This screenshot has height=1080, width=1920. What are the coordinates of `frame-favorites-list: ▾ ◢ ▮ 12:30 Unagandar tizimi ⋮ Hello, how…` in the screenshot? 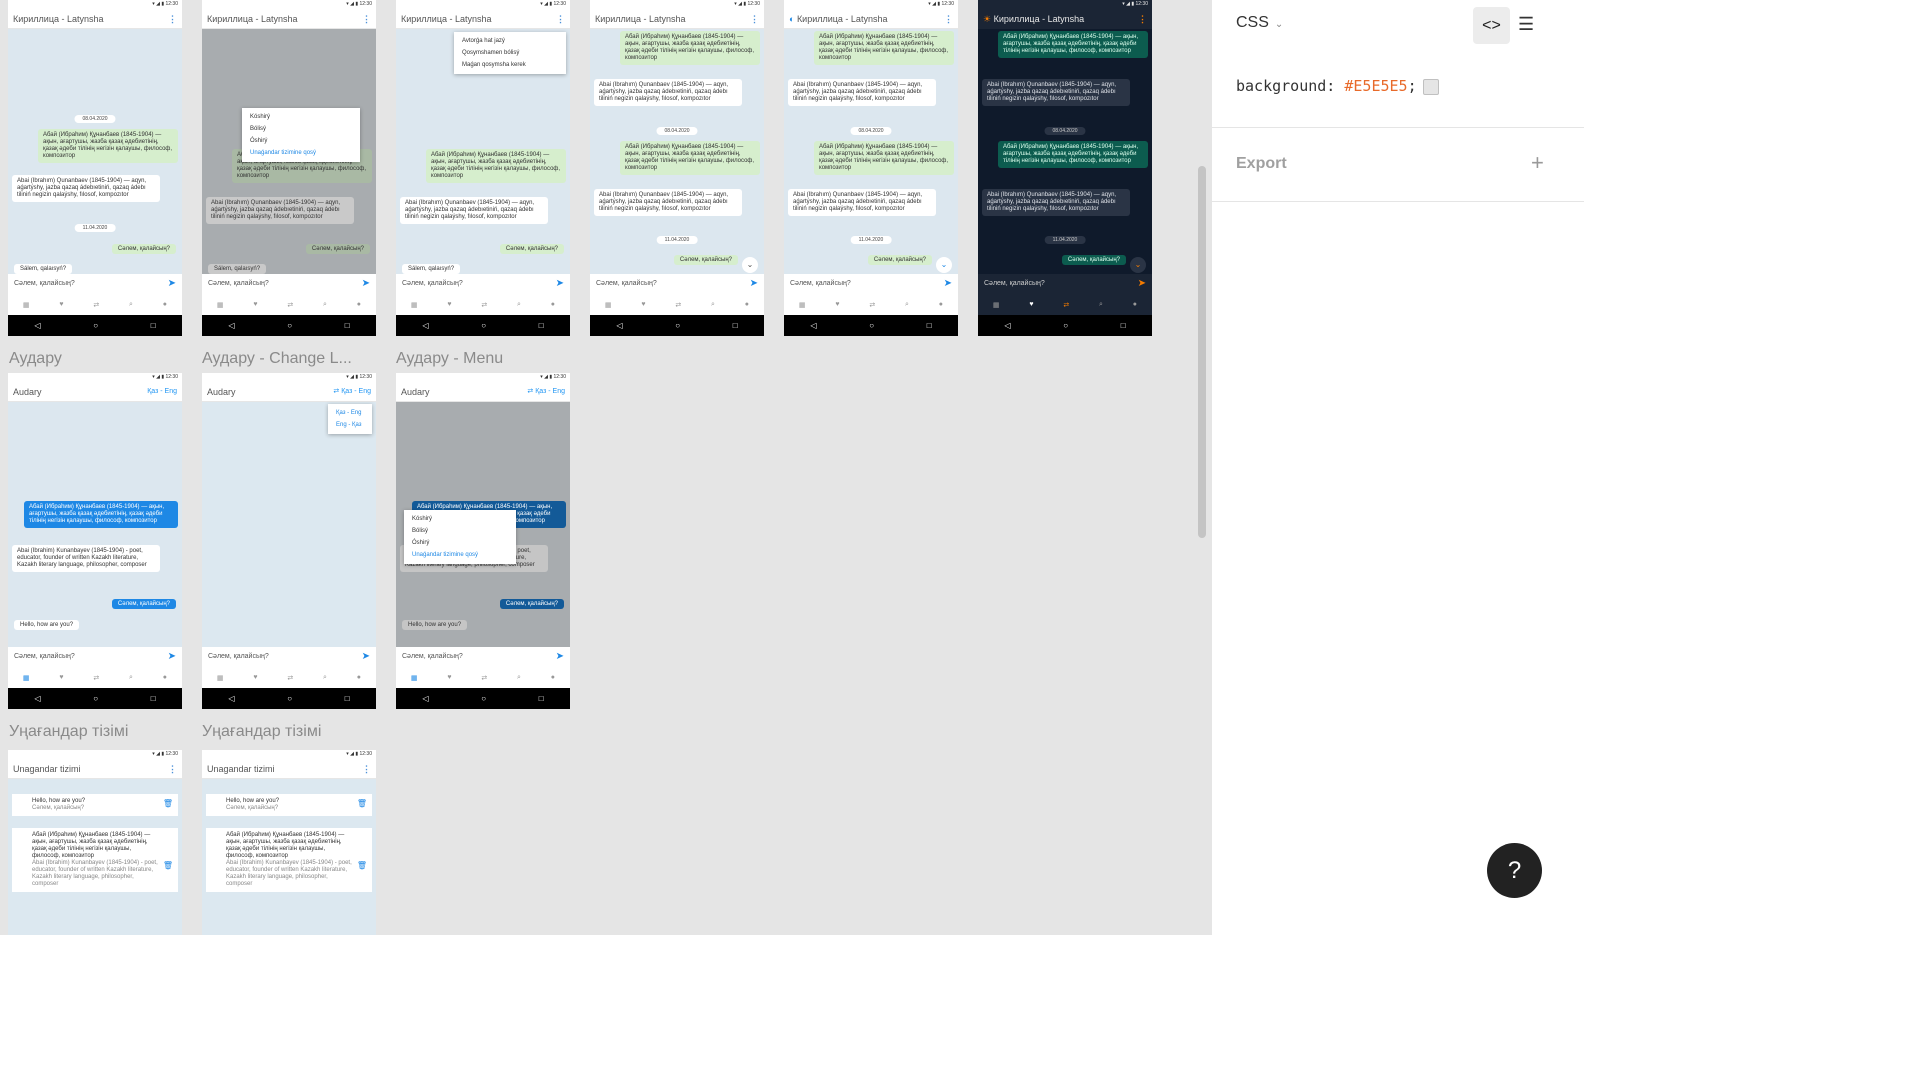 It's located at (95, 842).